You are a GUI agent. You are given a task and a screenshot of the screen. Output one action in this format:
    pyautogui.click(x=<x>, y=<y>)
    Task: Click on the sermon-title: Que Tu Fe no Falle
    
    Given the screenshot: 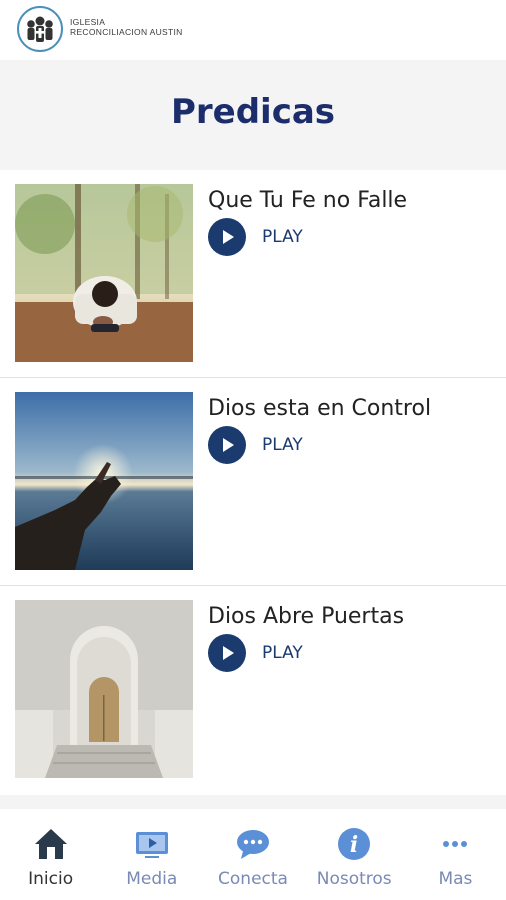 What is the action you would take?
    pyautogui.click(x=307, y=200)
    